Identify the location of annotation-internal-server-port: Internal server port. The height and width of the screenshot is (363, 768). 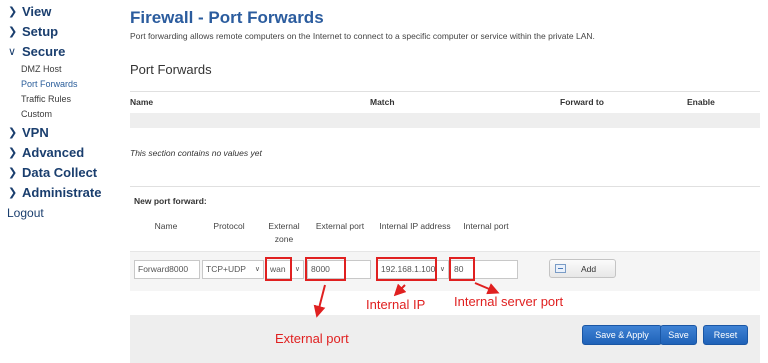
(509, 301).